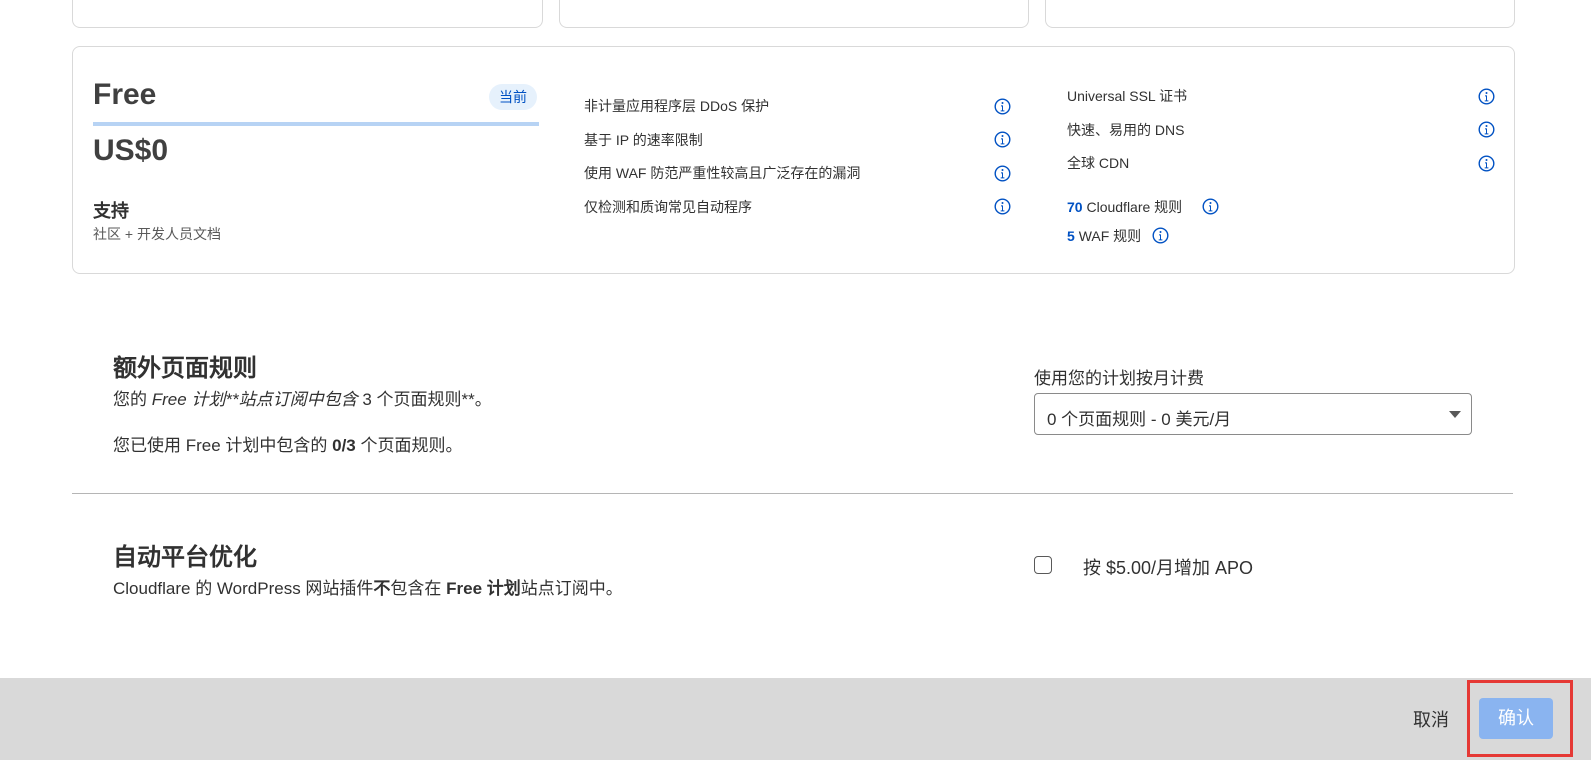  Describe the element at coordinates (1127, 96) in the screenshot. I see `feature-ssl: Universal SSL 证书` at that location.